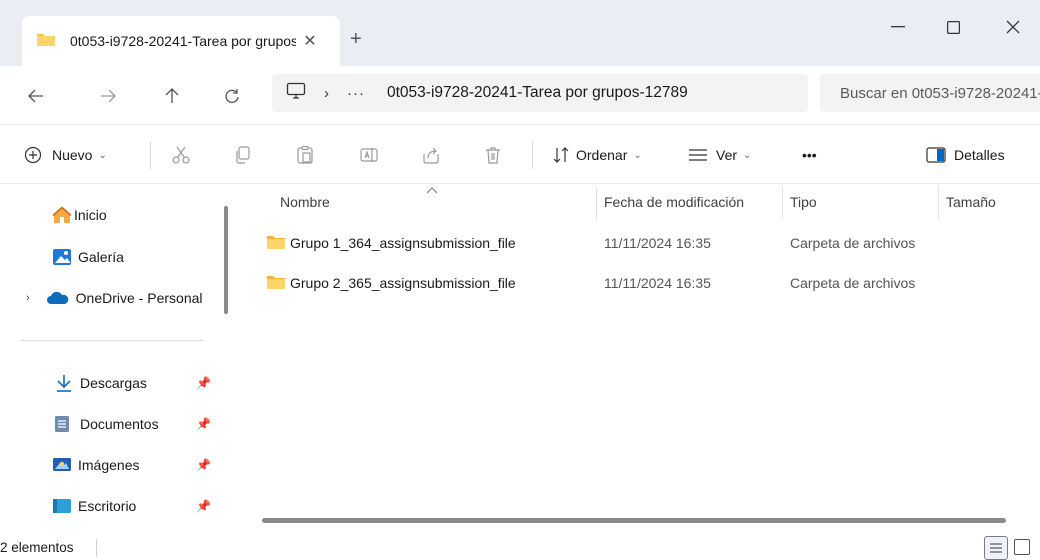 Image resolution: width=1040 pixels, height=560 pixels. Describe the element at coordinates (62, 215) in the screenshot. I see `home-icon` at that location.